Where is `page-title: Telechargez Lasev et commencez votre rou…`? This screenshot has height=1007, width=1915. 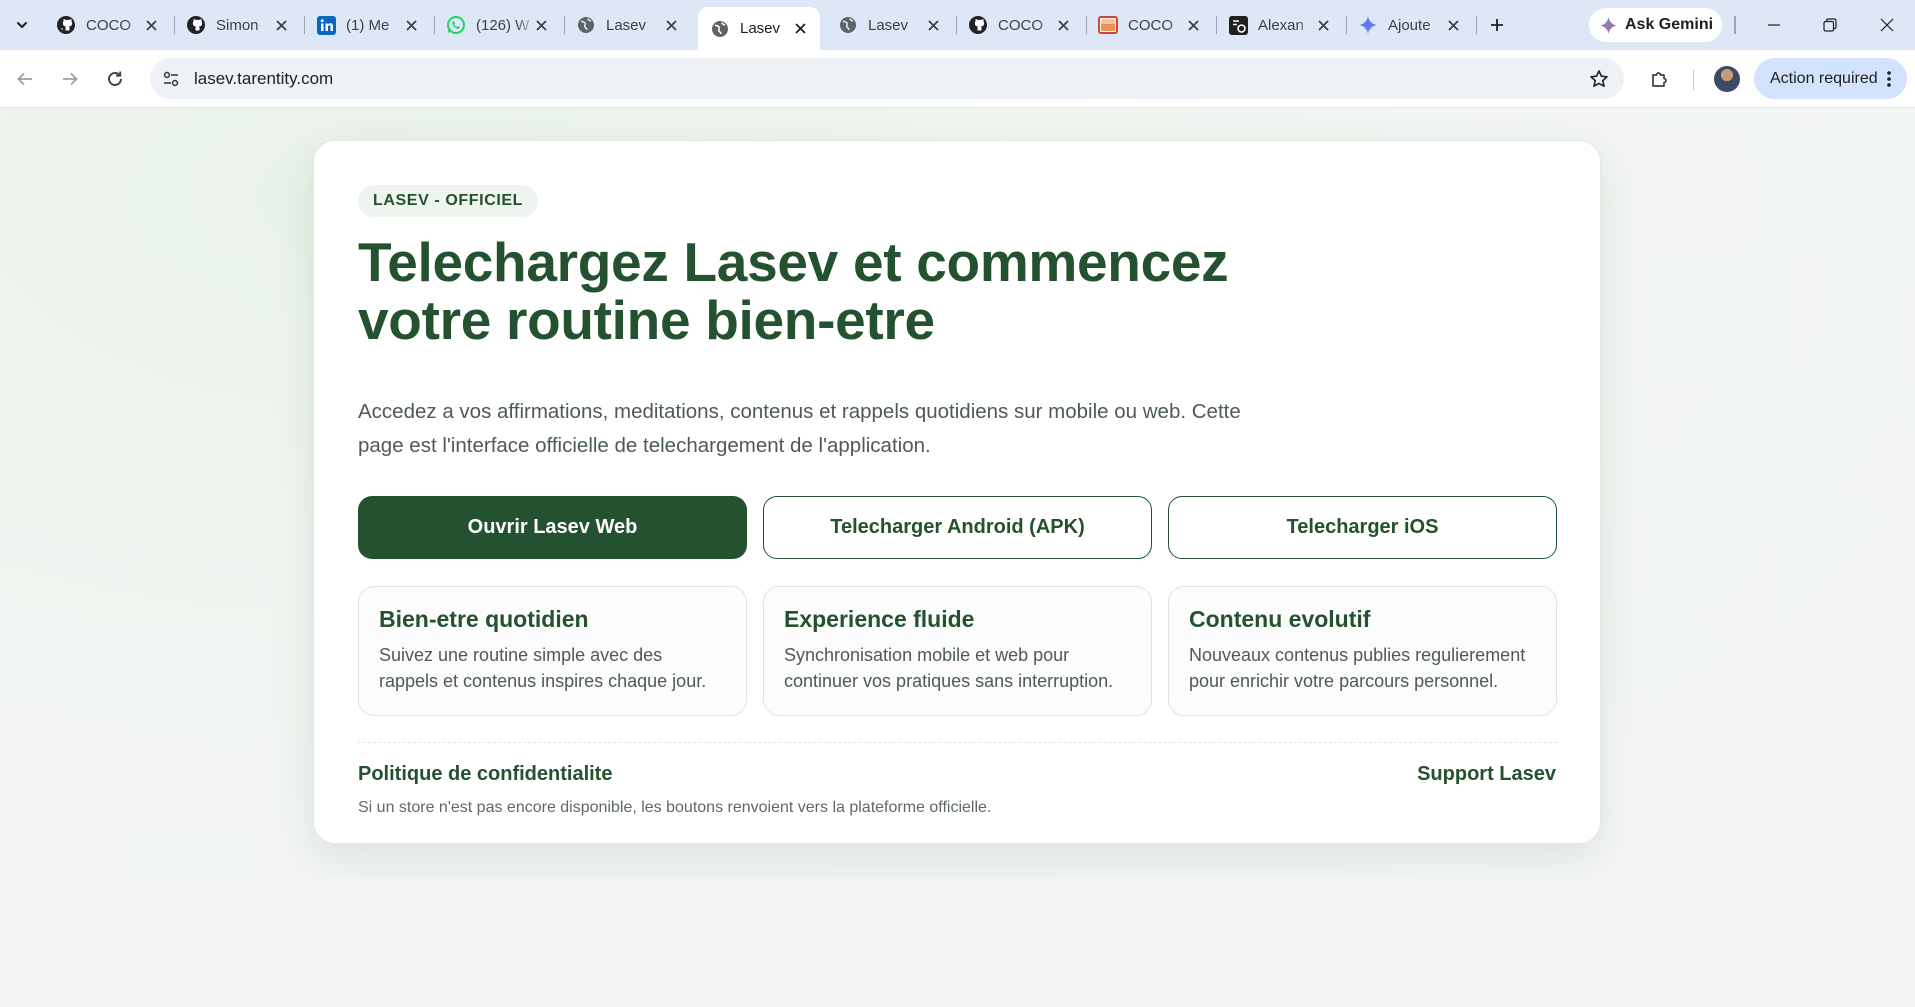 page-title: Telechargez Lasev et commencez votre rou… is located at coordinates (793, 291).